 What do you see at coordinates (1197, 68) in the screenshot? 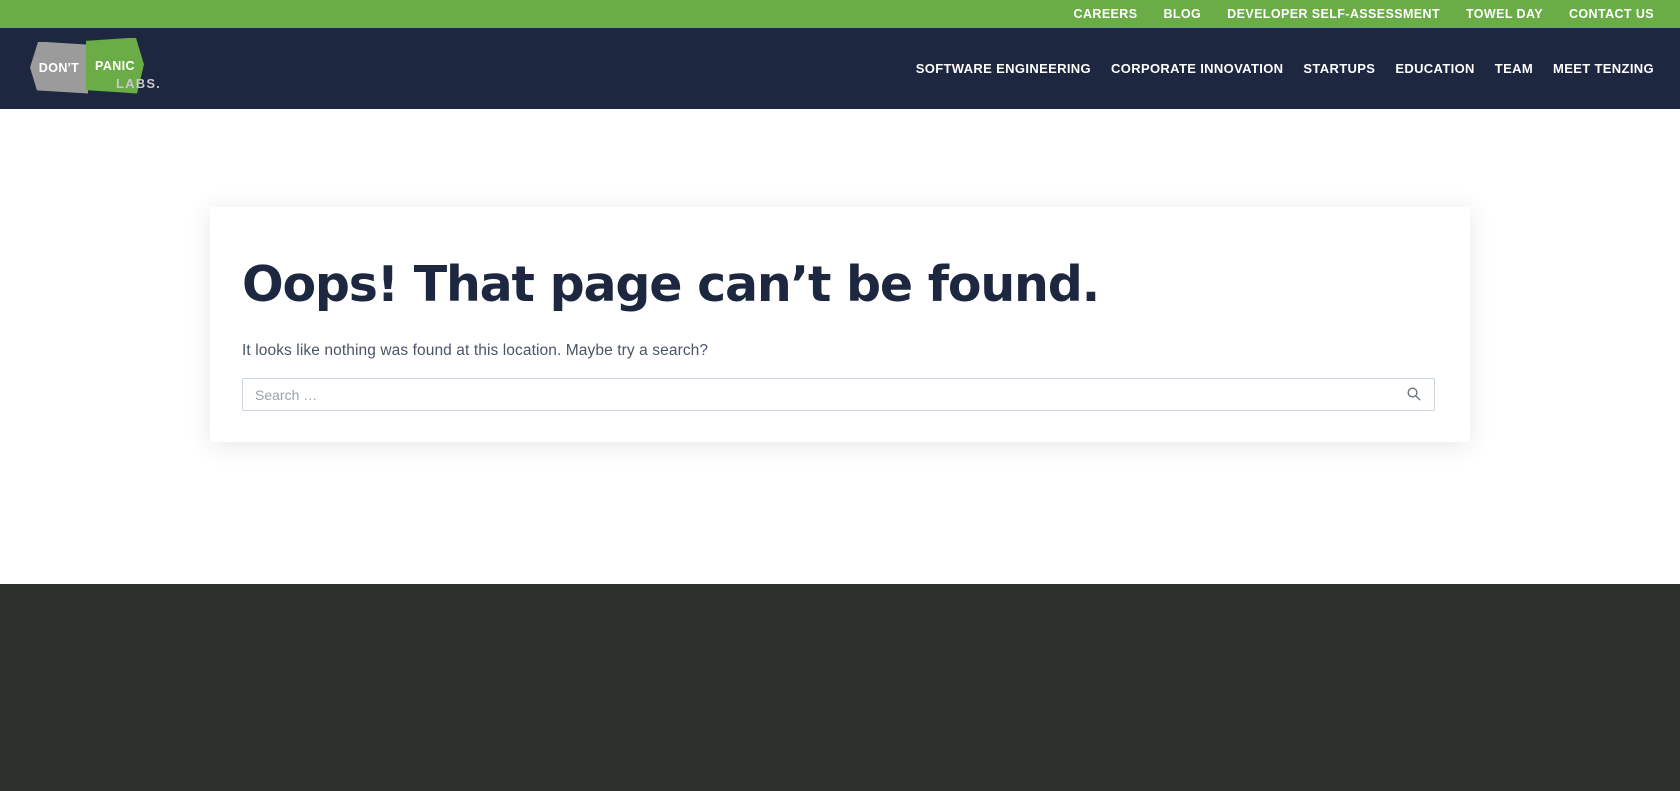
I see `nav-item-corporate-innovation: CORPORATE INNOVATION` at bounding box center [1197, 68].